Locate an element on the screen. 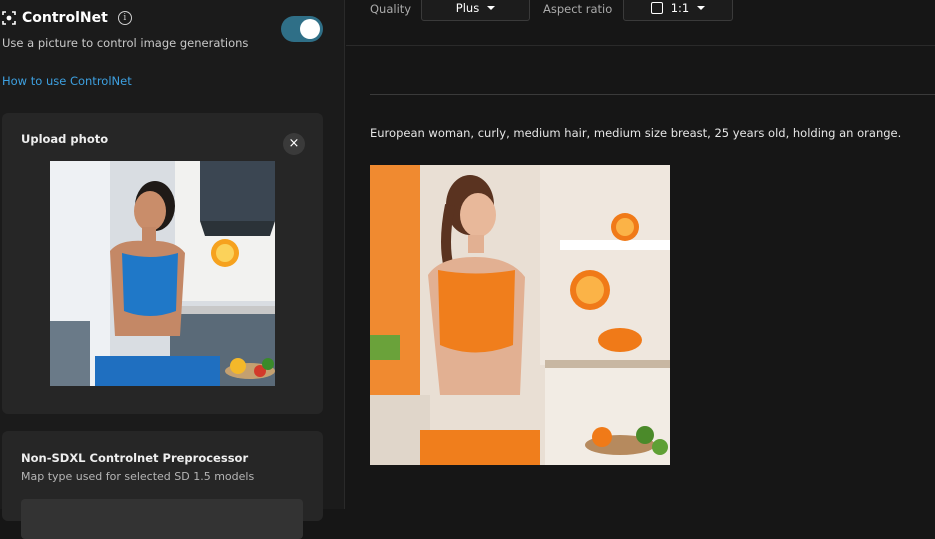 The image size is (935, 539). quality-dropdown: Plus is located at coordinates (475, 10).